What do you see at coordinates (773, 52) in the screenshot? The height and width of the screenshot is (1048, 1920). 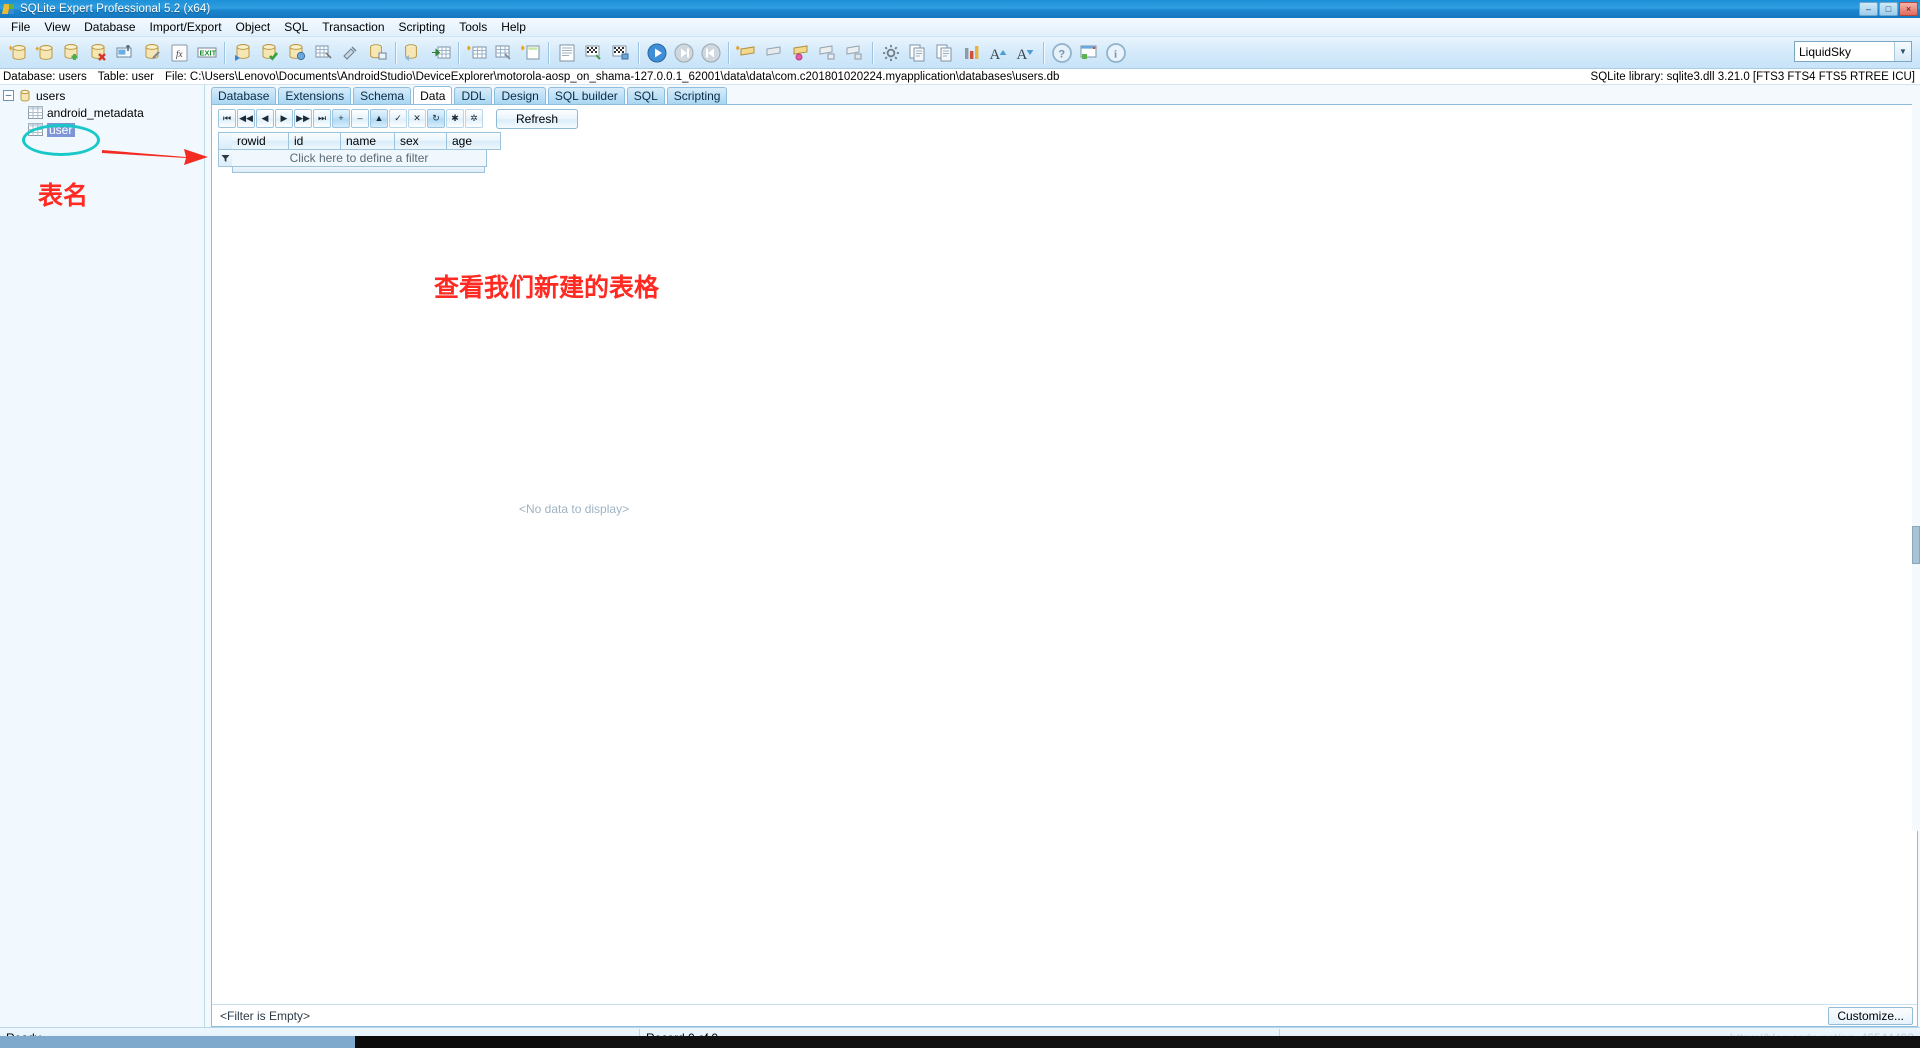 I see `open-query-icon` at bounding box center [773, 52].